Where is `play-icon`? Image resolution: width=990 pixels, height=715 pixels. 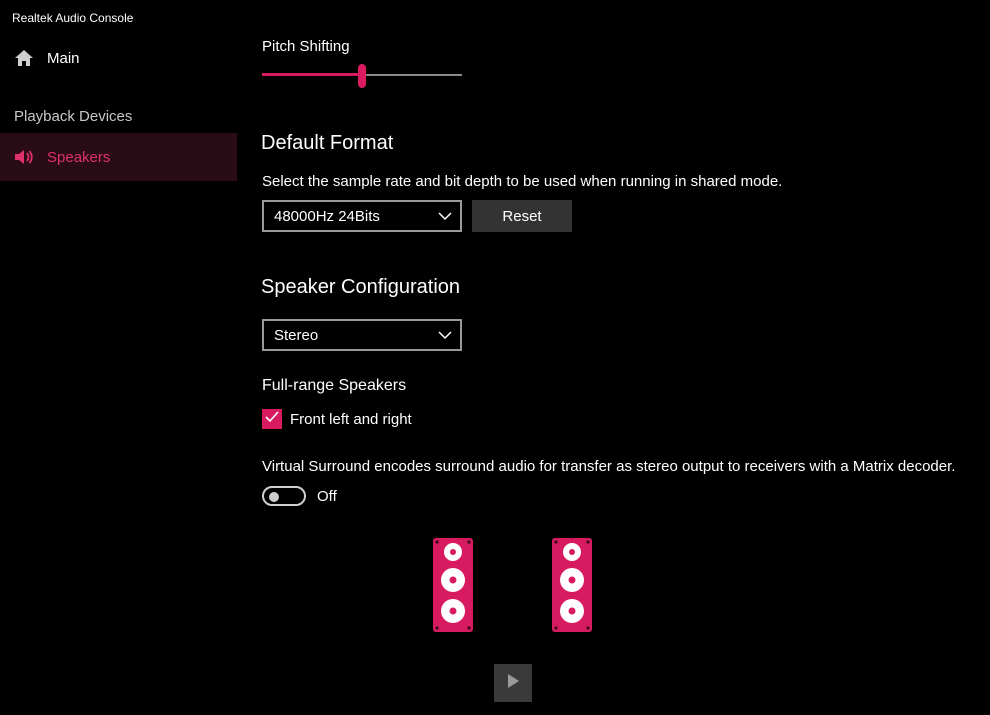
play-icon is located at coordinates (513, 683).